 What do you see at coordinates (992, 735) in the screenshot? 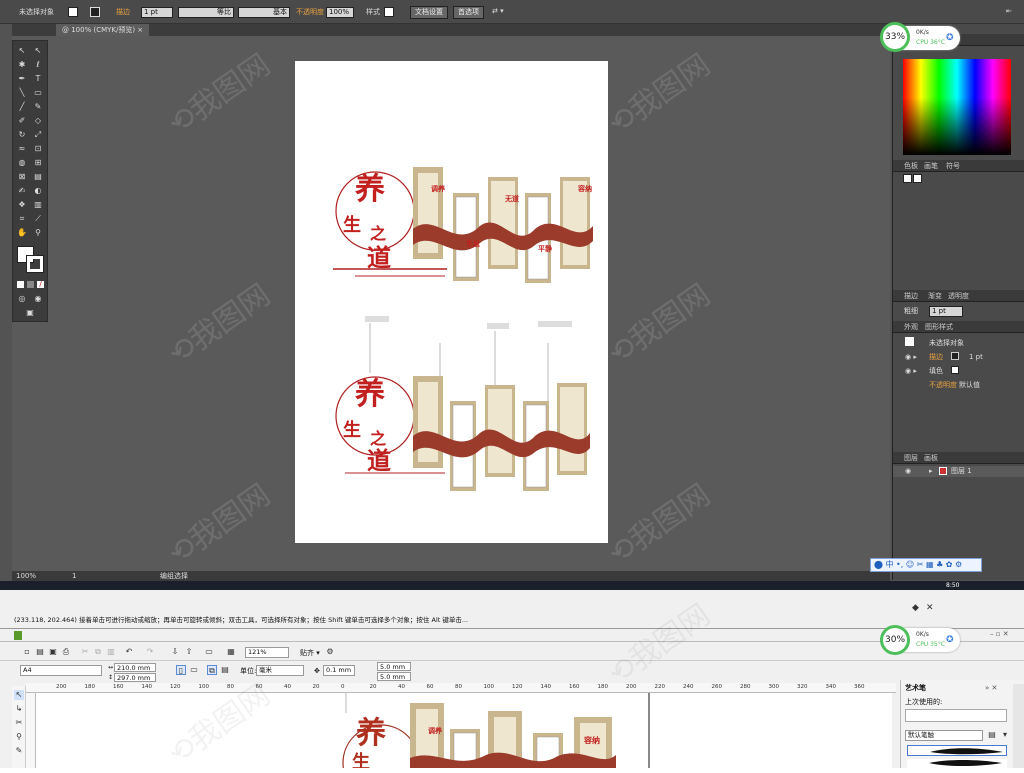
I see `browse-icon: ▤` at bounding box center [992, 735].